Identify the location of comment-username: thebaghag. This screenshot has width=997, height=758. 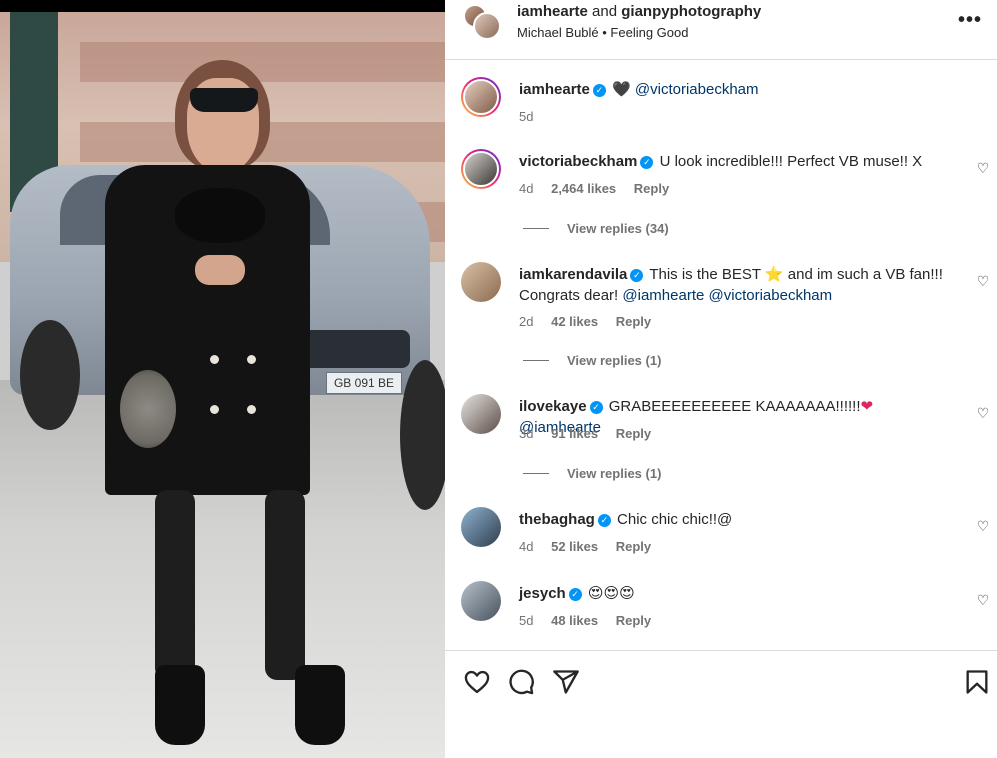
(557, 519).